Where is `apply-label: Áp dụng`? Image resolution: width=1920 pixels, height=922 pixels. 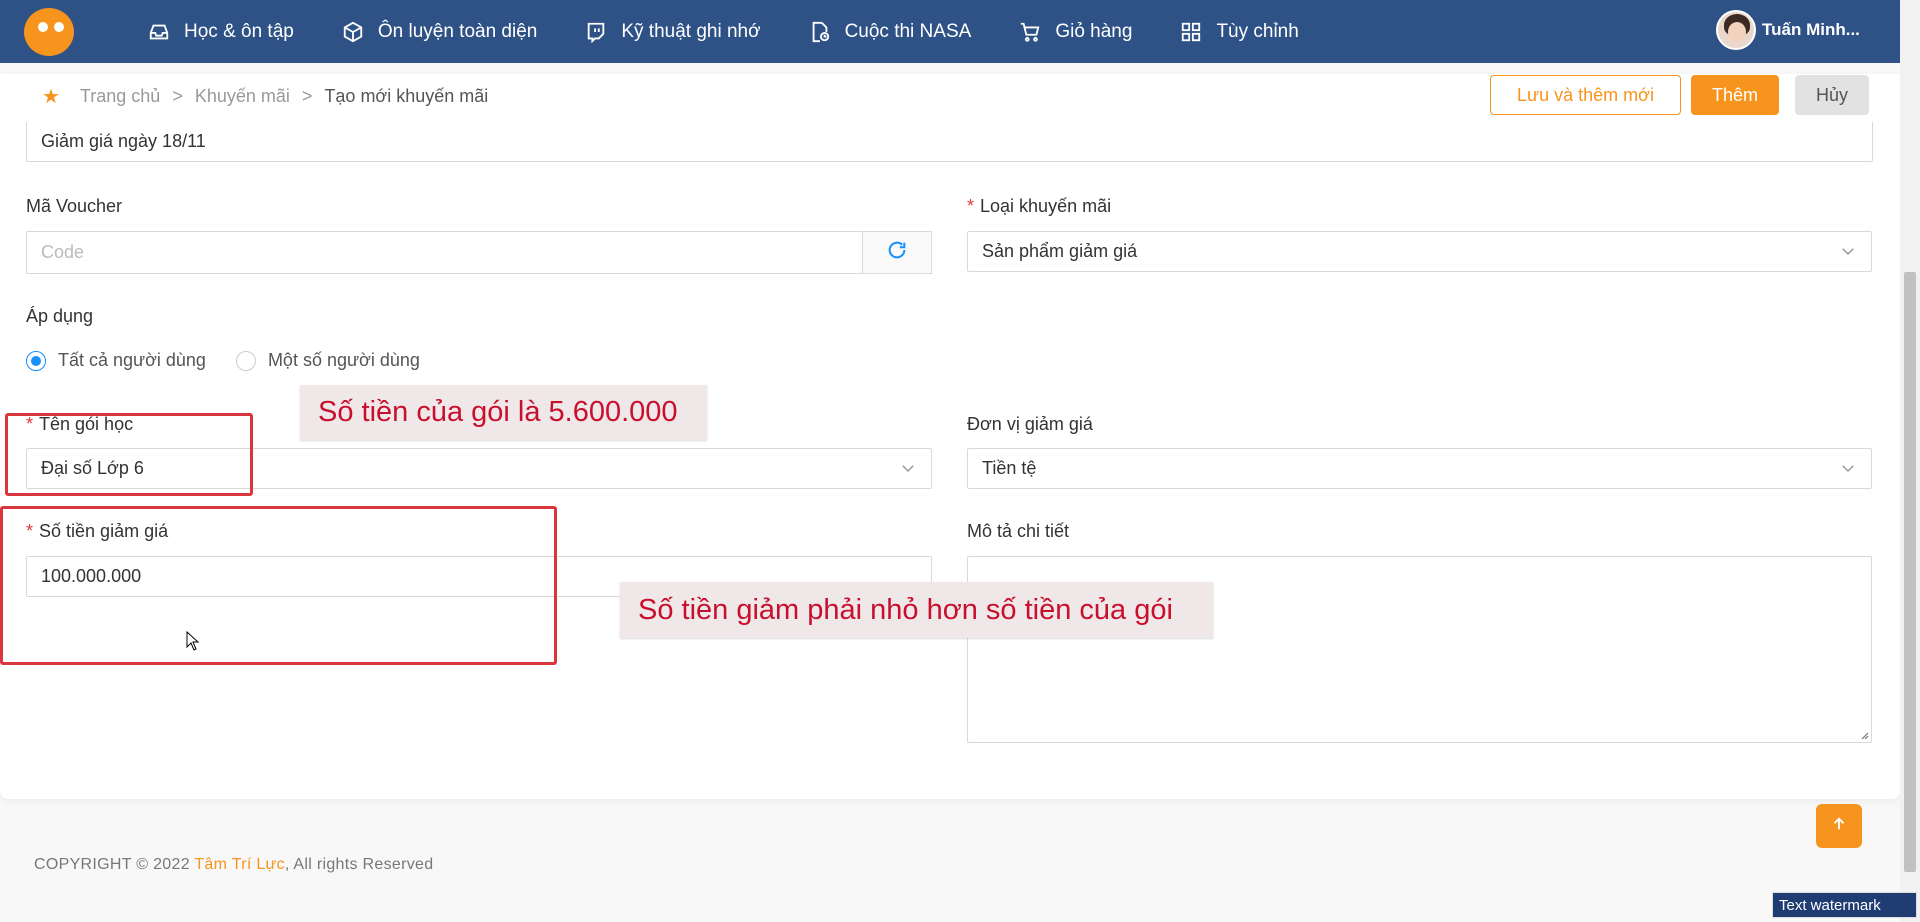 apply-label: Áp dụng is located at coordinates (60, 316).